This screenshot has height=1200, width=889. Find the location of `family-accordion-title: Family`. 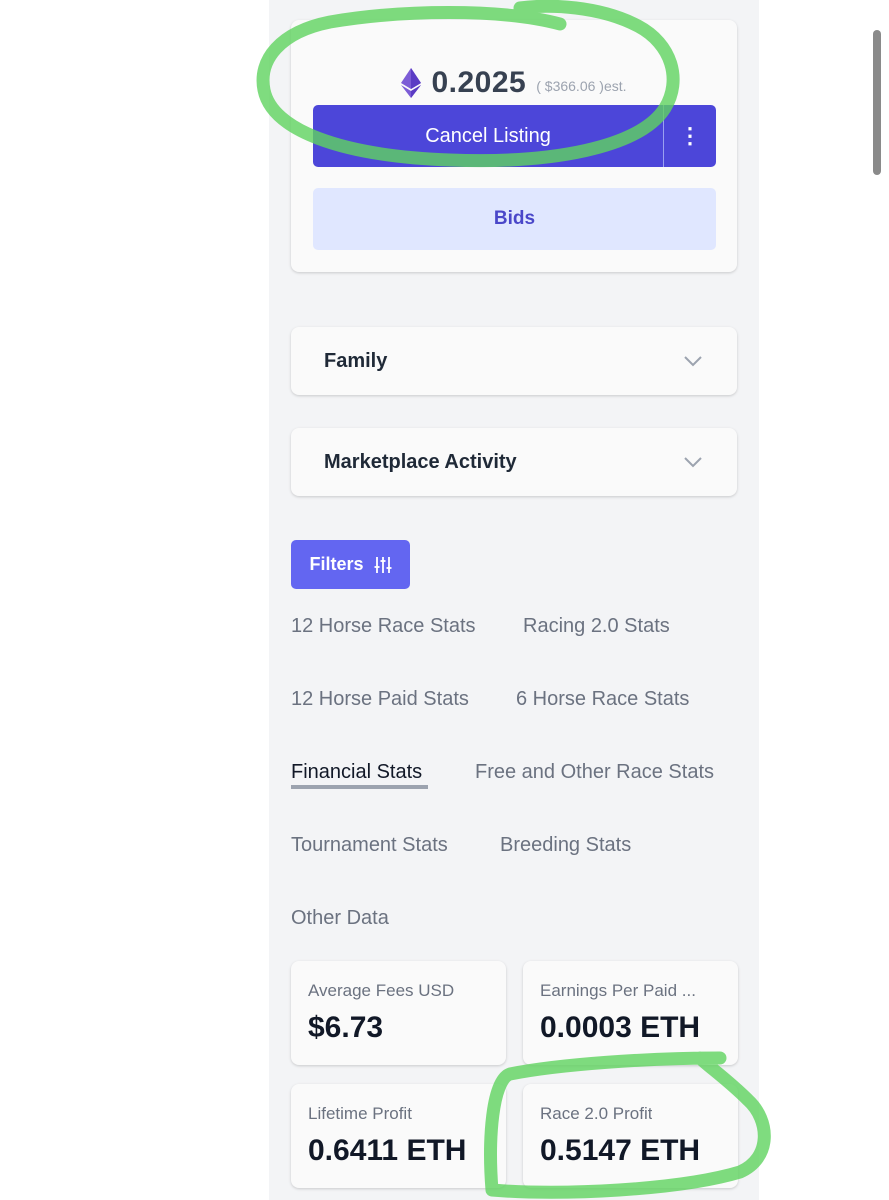

family-accordion-title: Family is located at coordinates (356, 361).